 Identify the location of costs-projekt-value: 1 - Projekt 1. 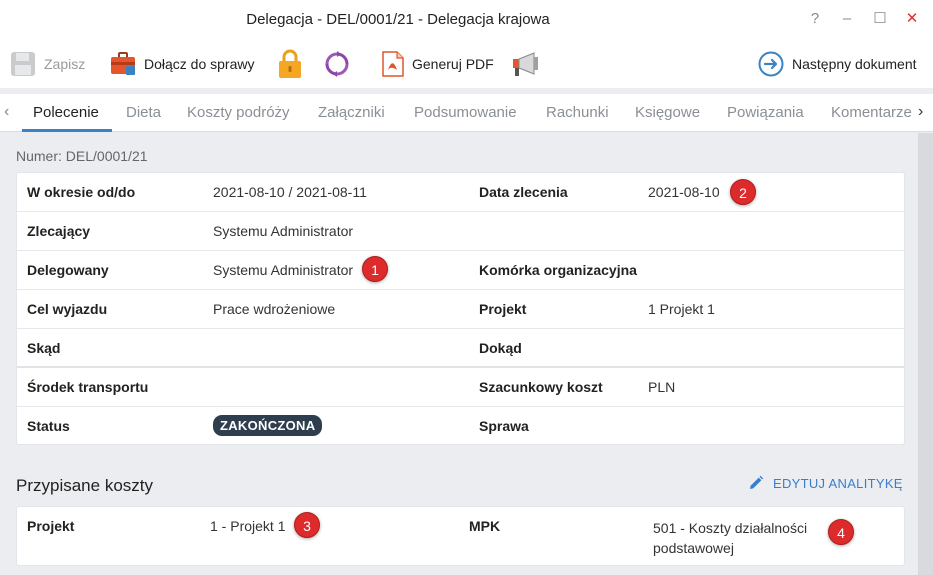
(248, 526).